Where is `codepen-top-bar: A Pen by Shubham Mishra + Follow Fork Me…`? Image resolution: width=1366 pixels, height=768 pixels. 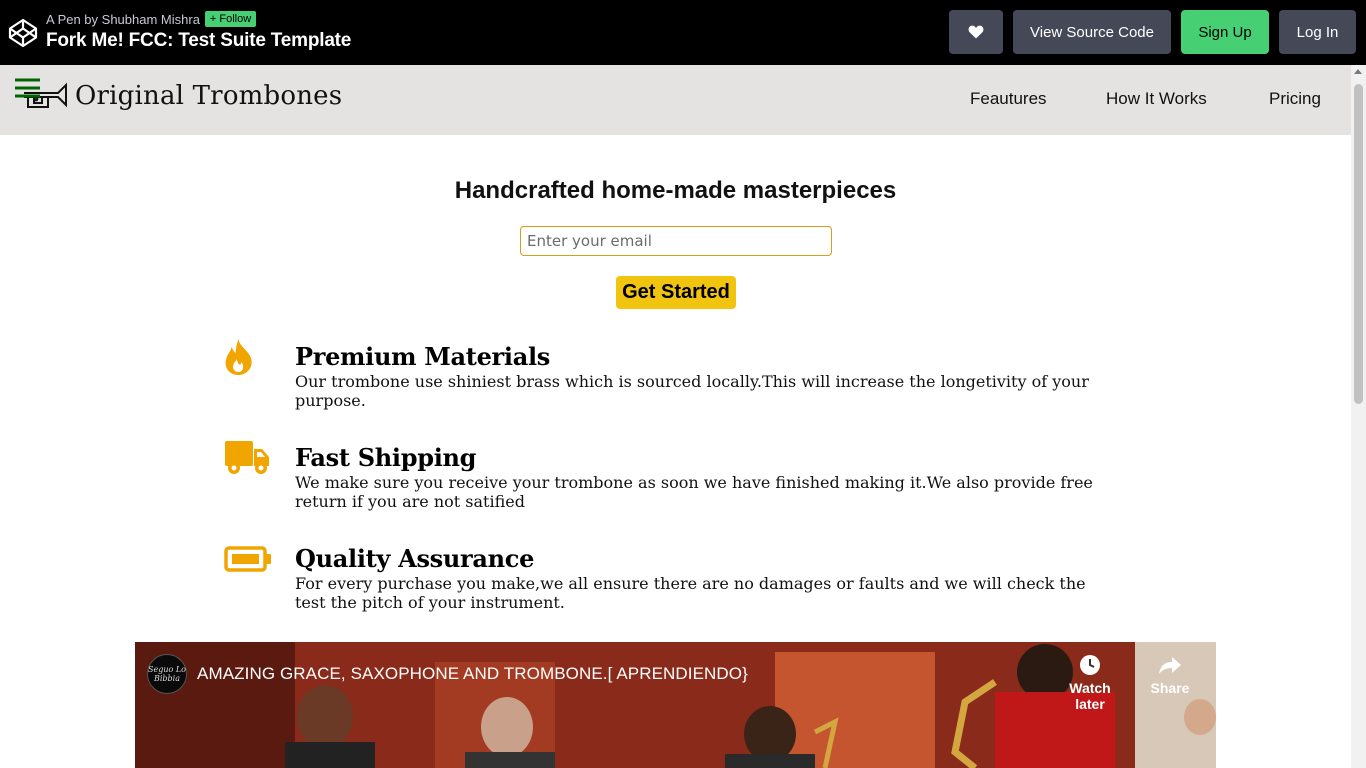 codepen-top-bar: A Pen by Shubham Mishra + Follow Fork Me… is located at coordinates (683, 32).